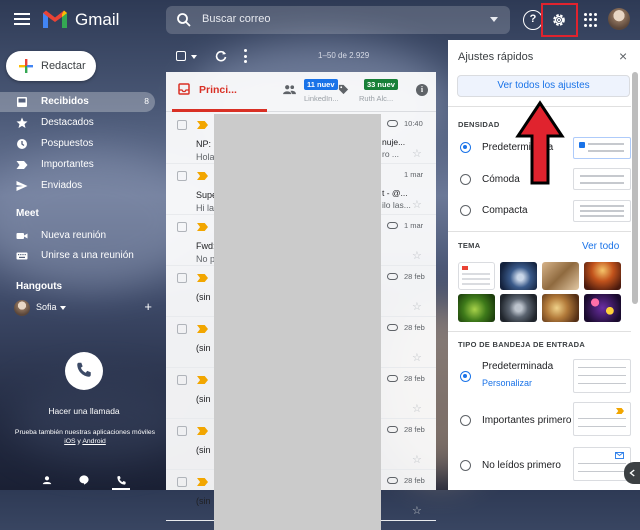 Image resolution: width=640 pixels, height=530 pixels. I want to click on google-apps-icon, so click(591, 20).